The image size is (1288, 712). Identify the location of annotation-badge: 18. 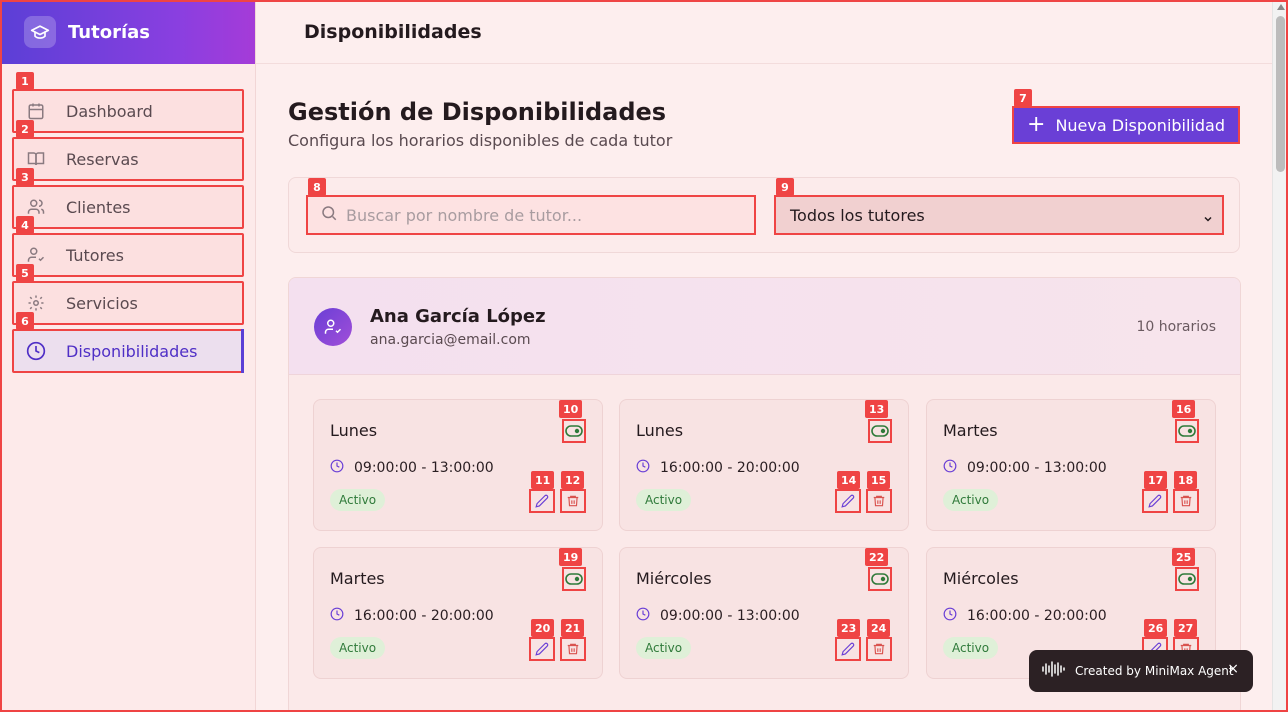
(1186, 480).